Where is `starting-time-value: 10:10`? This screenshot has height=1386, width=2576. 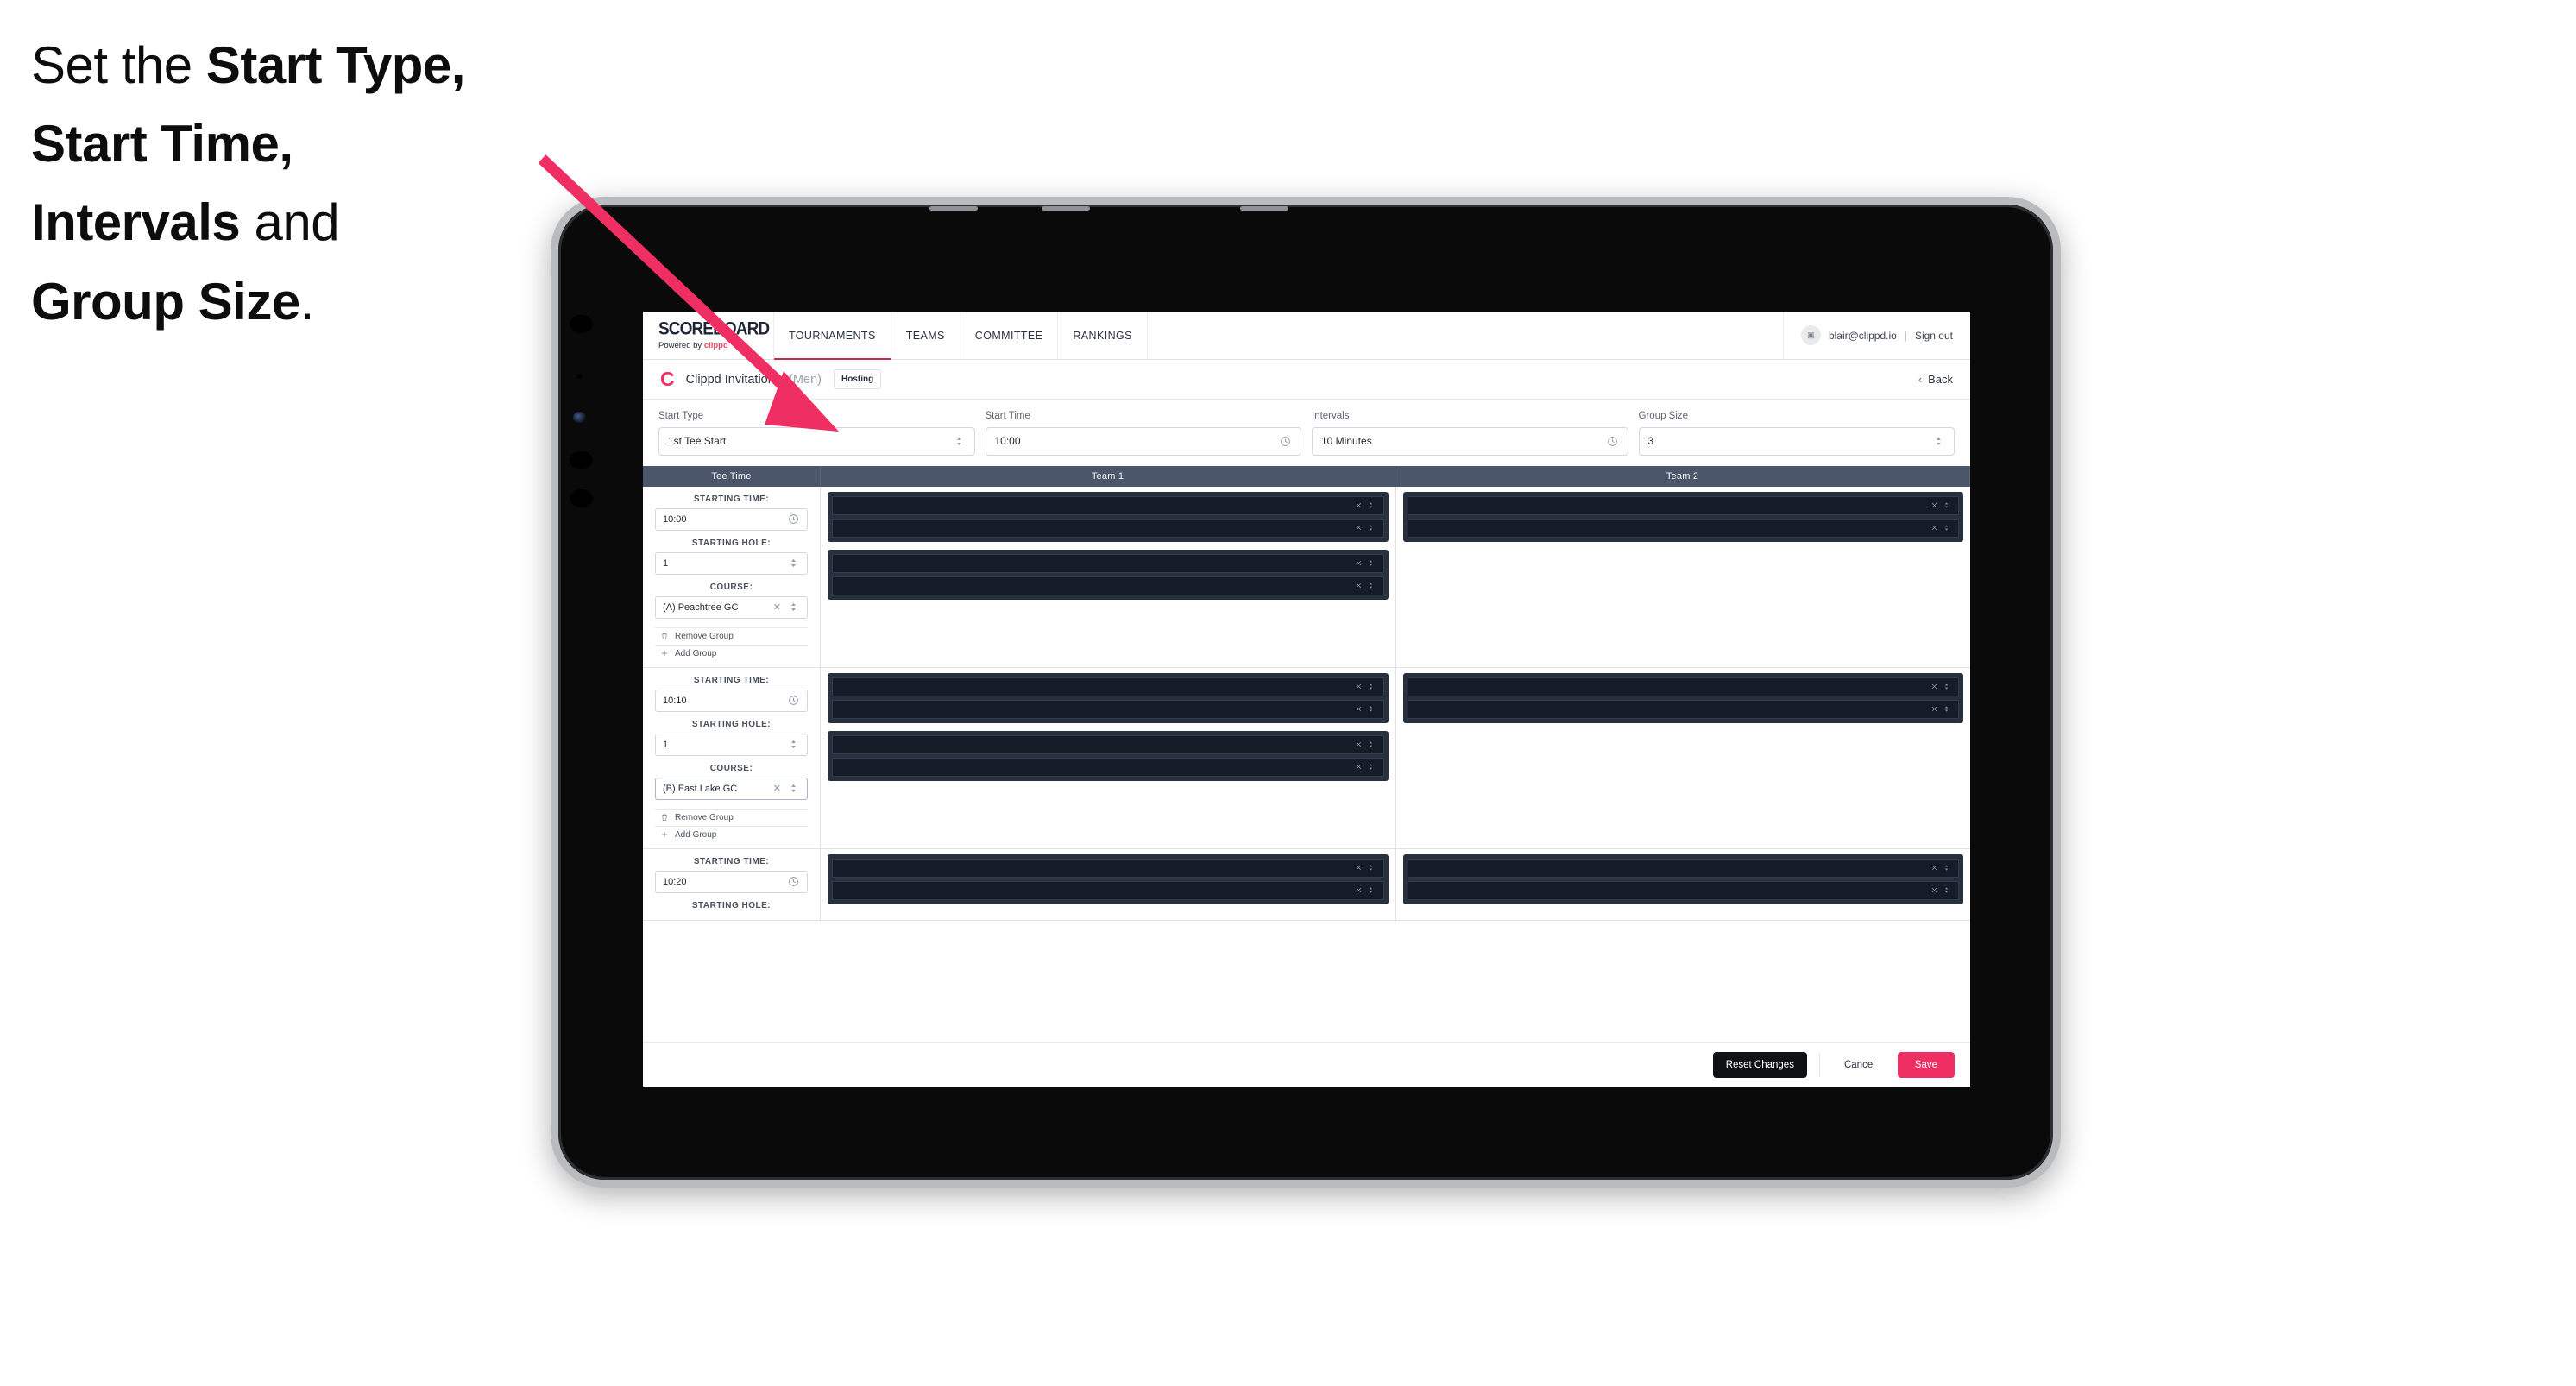 starting-time-value: 10:10 is located at coordinates (675, 701).